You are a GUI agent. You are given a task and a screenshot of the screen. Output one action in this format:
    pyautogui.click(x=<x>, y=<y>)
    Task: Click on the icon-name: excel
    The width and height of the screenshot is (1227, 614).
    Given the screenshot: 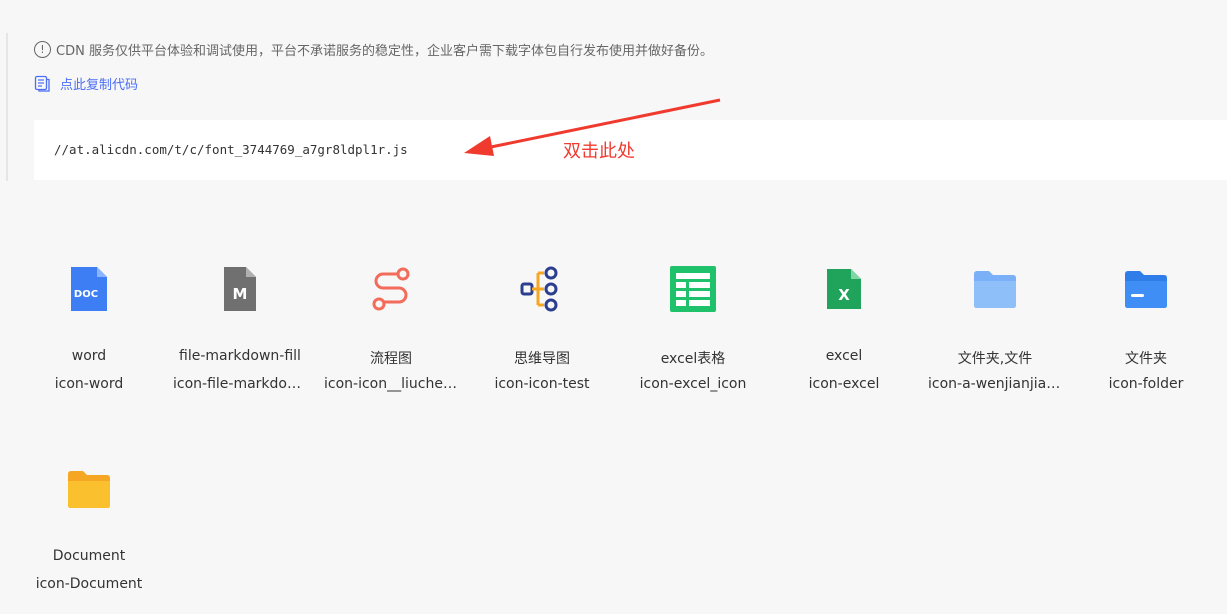 What is the action you would take?
    pyautogui.click(x=844, y=356)
    